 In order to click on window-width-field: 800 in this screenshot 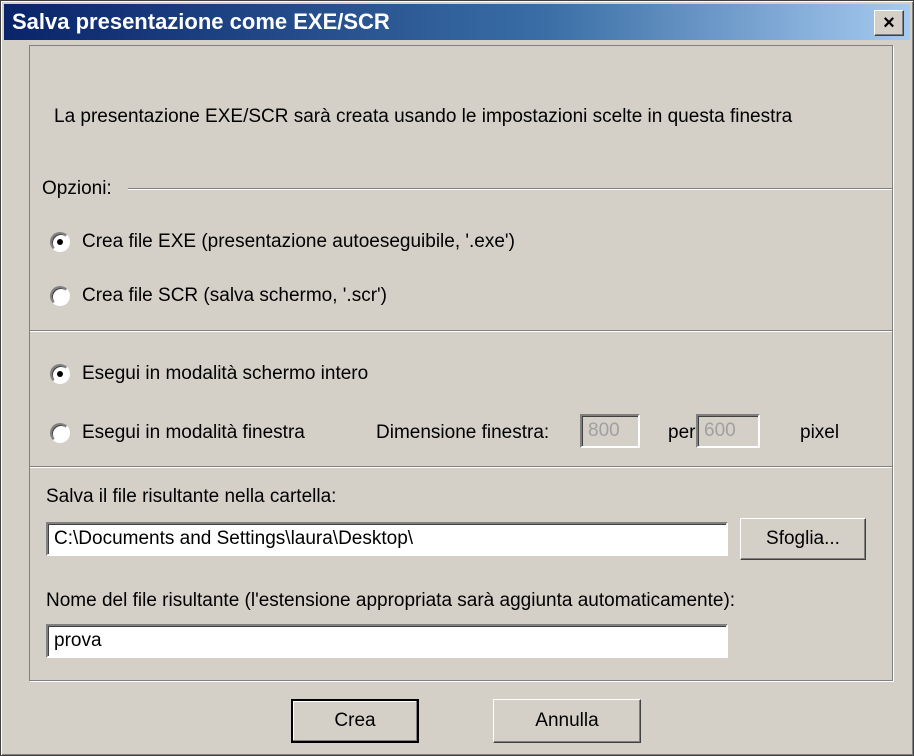, I will do `click(610, 431)`.